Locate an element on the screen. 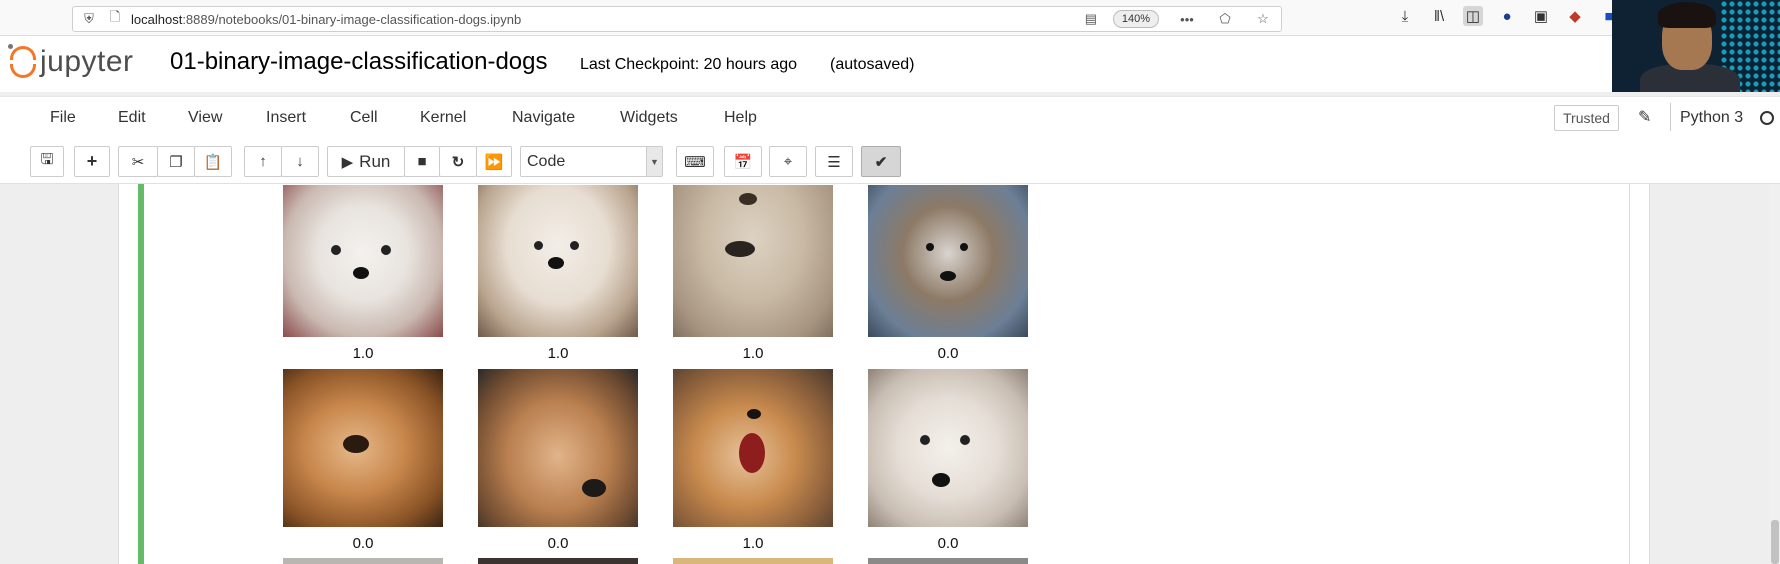 The height and width of the screenshot is (564, 1780). insert-cell-button: + is located at coordinates (92, 161).